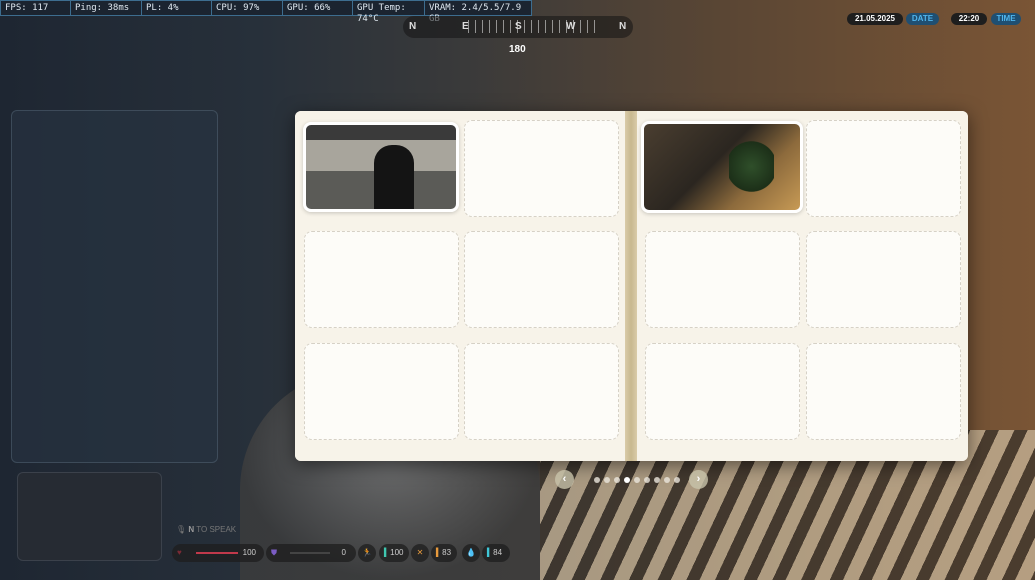 This screenshot has height=580, width=1035. I want to click on compass-heading: 180, so click(517, 49).